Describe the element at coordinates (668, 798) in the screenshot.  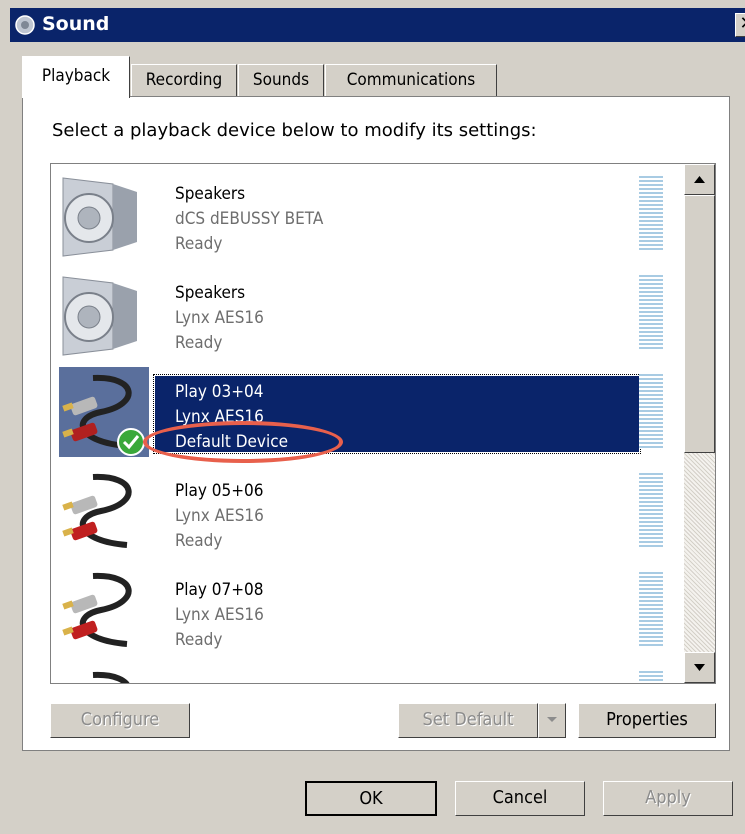
I see `apply-button: Apply` at that location.